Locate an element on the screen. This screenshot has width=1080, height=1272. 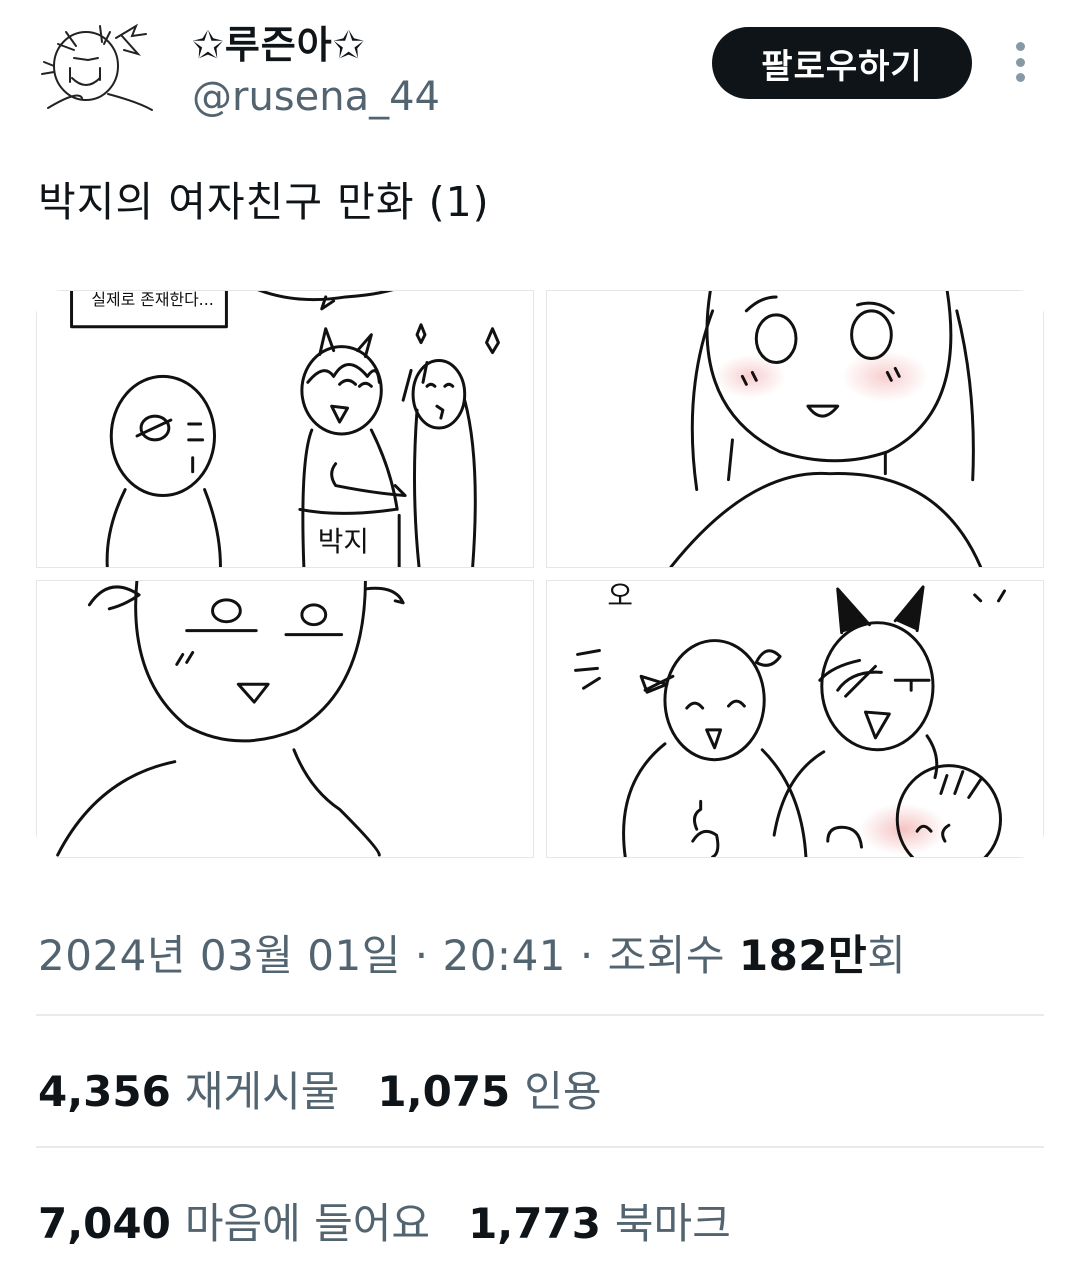
quotes-stat: 1,075 인용 is located at coordinates (489, 1088).